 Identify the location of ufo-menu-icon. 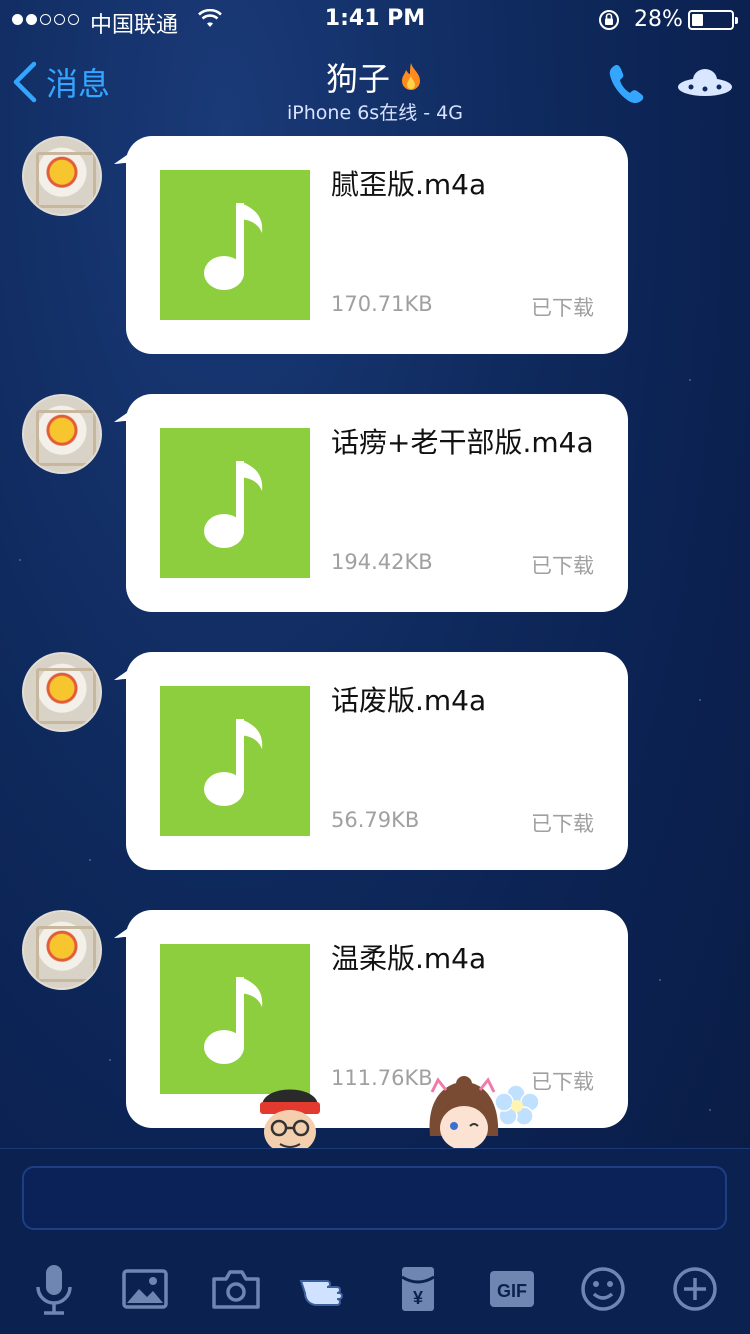
(705, 82).